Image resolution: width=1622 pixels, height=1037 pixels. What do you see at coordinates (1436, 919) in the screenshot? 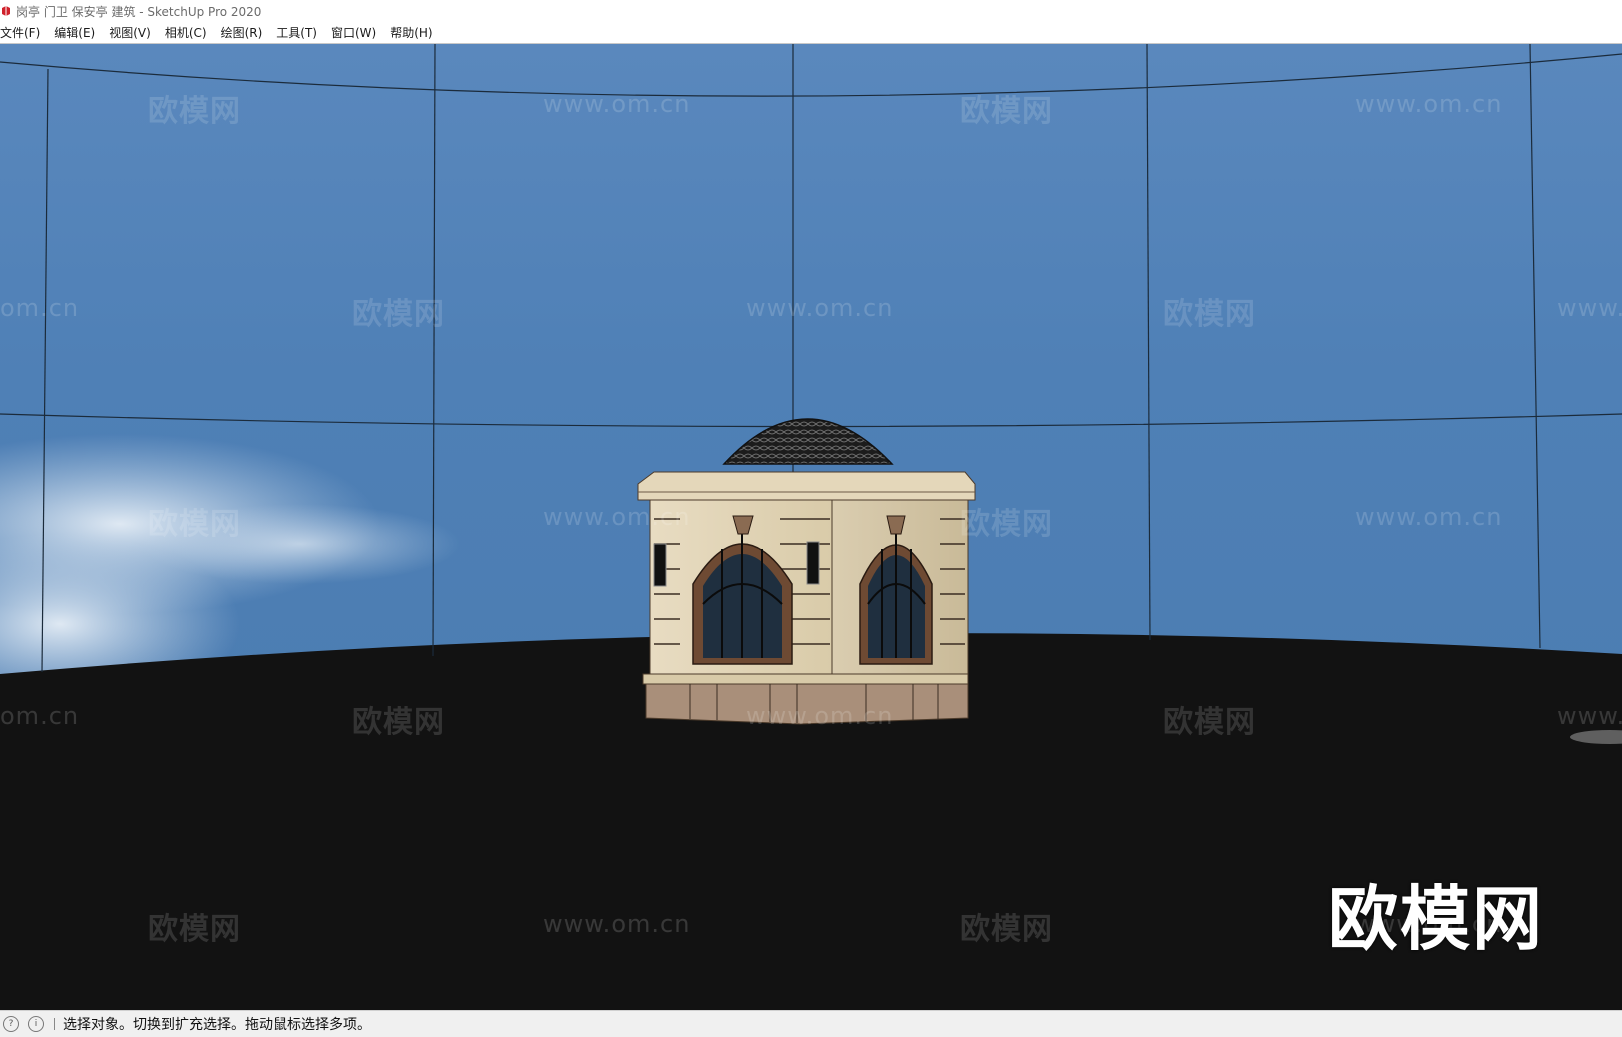
I see `watermark-logo: 欧模网` at bounding box center [1436, 919].